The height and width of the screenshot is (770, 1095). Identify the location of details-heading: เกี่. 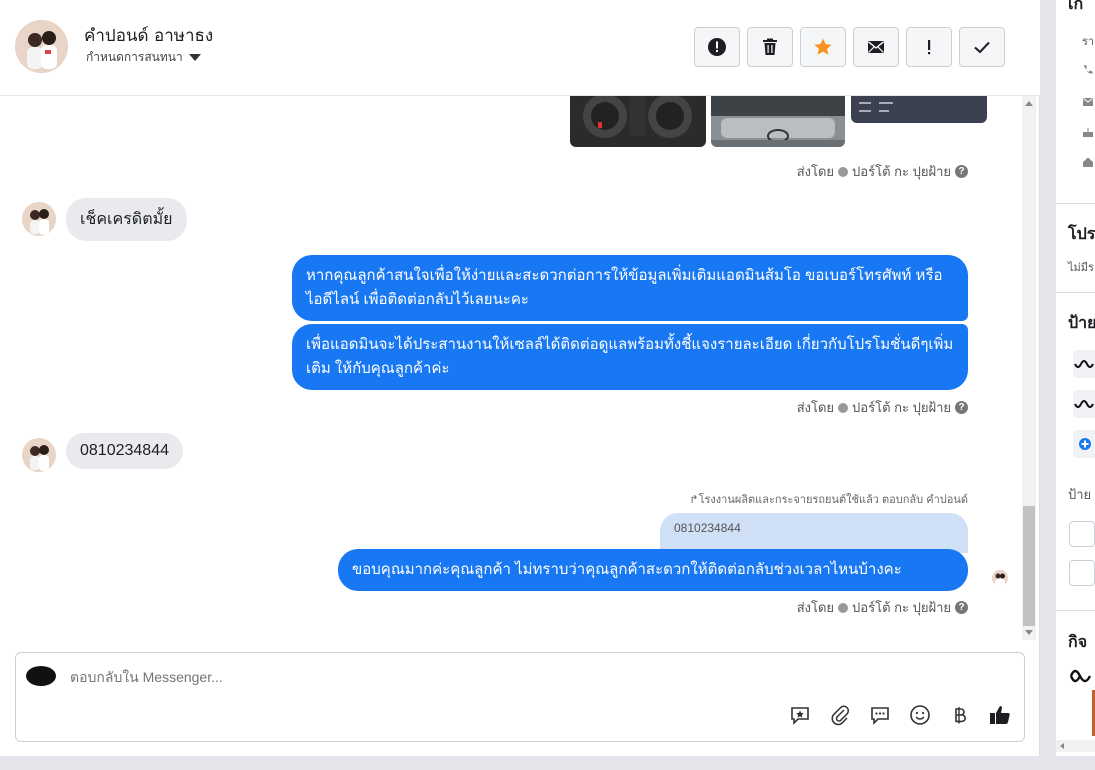
(1076, 6).